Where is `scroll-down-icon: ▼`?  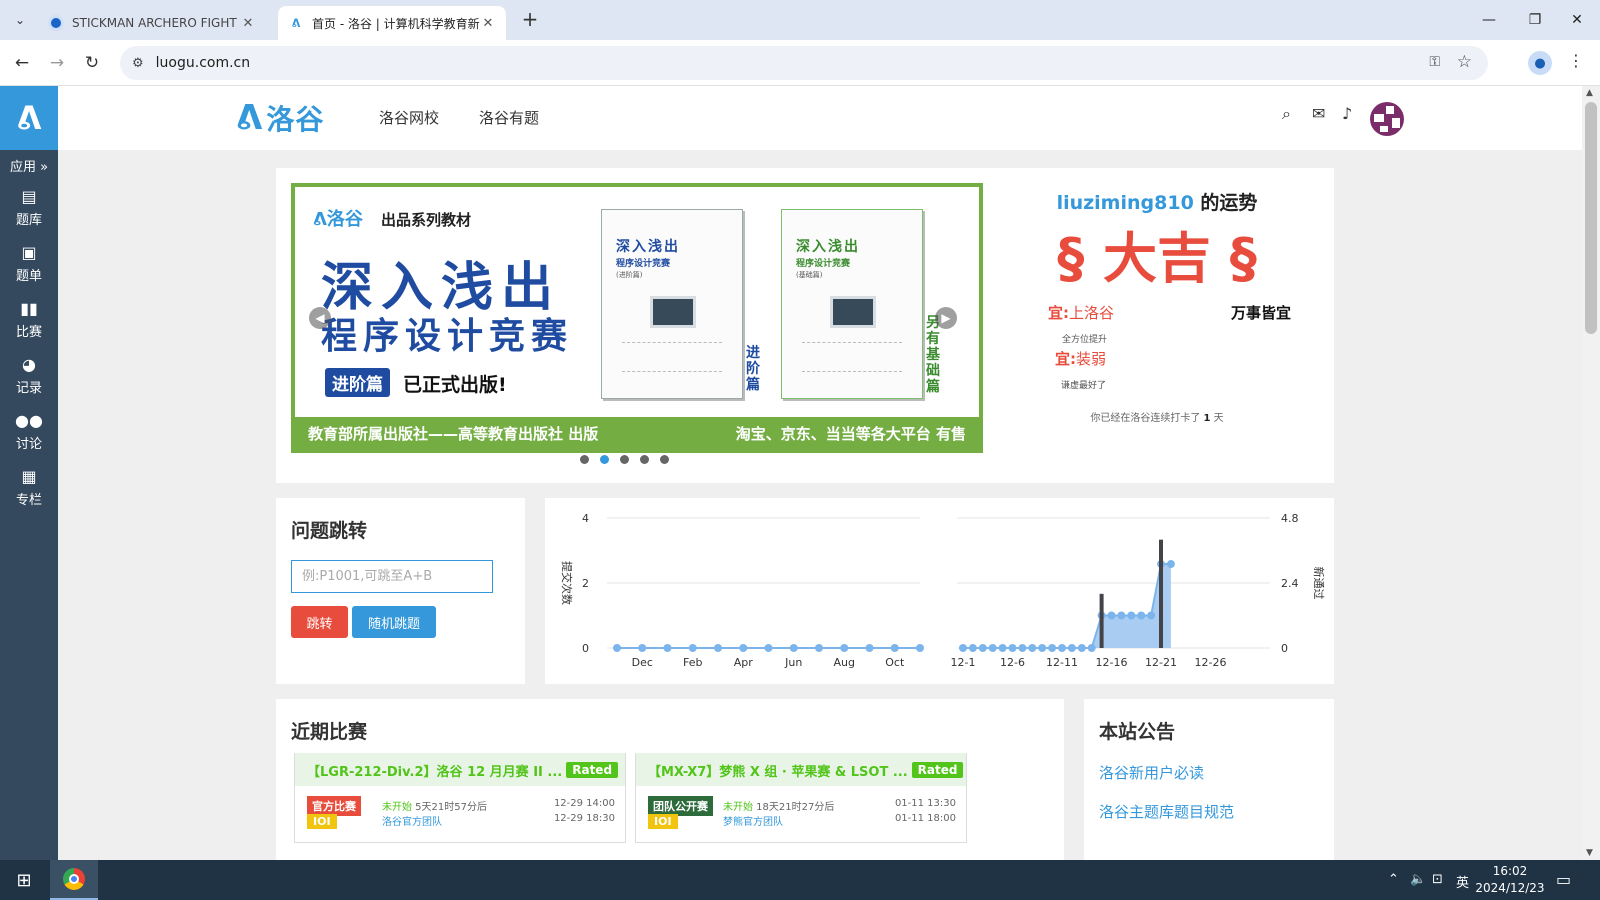 scroll-down-icon: ▼ is located at coordinates (1589, 853).